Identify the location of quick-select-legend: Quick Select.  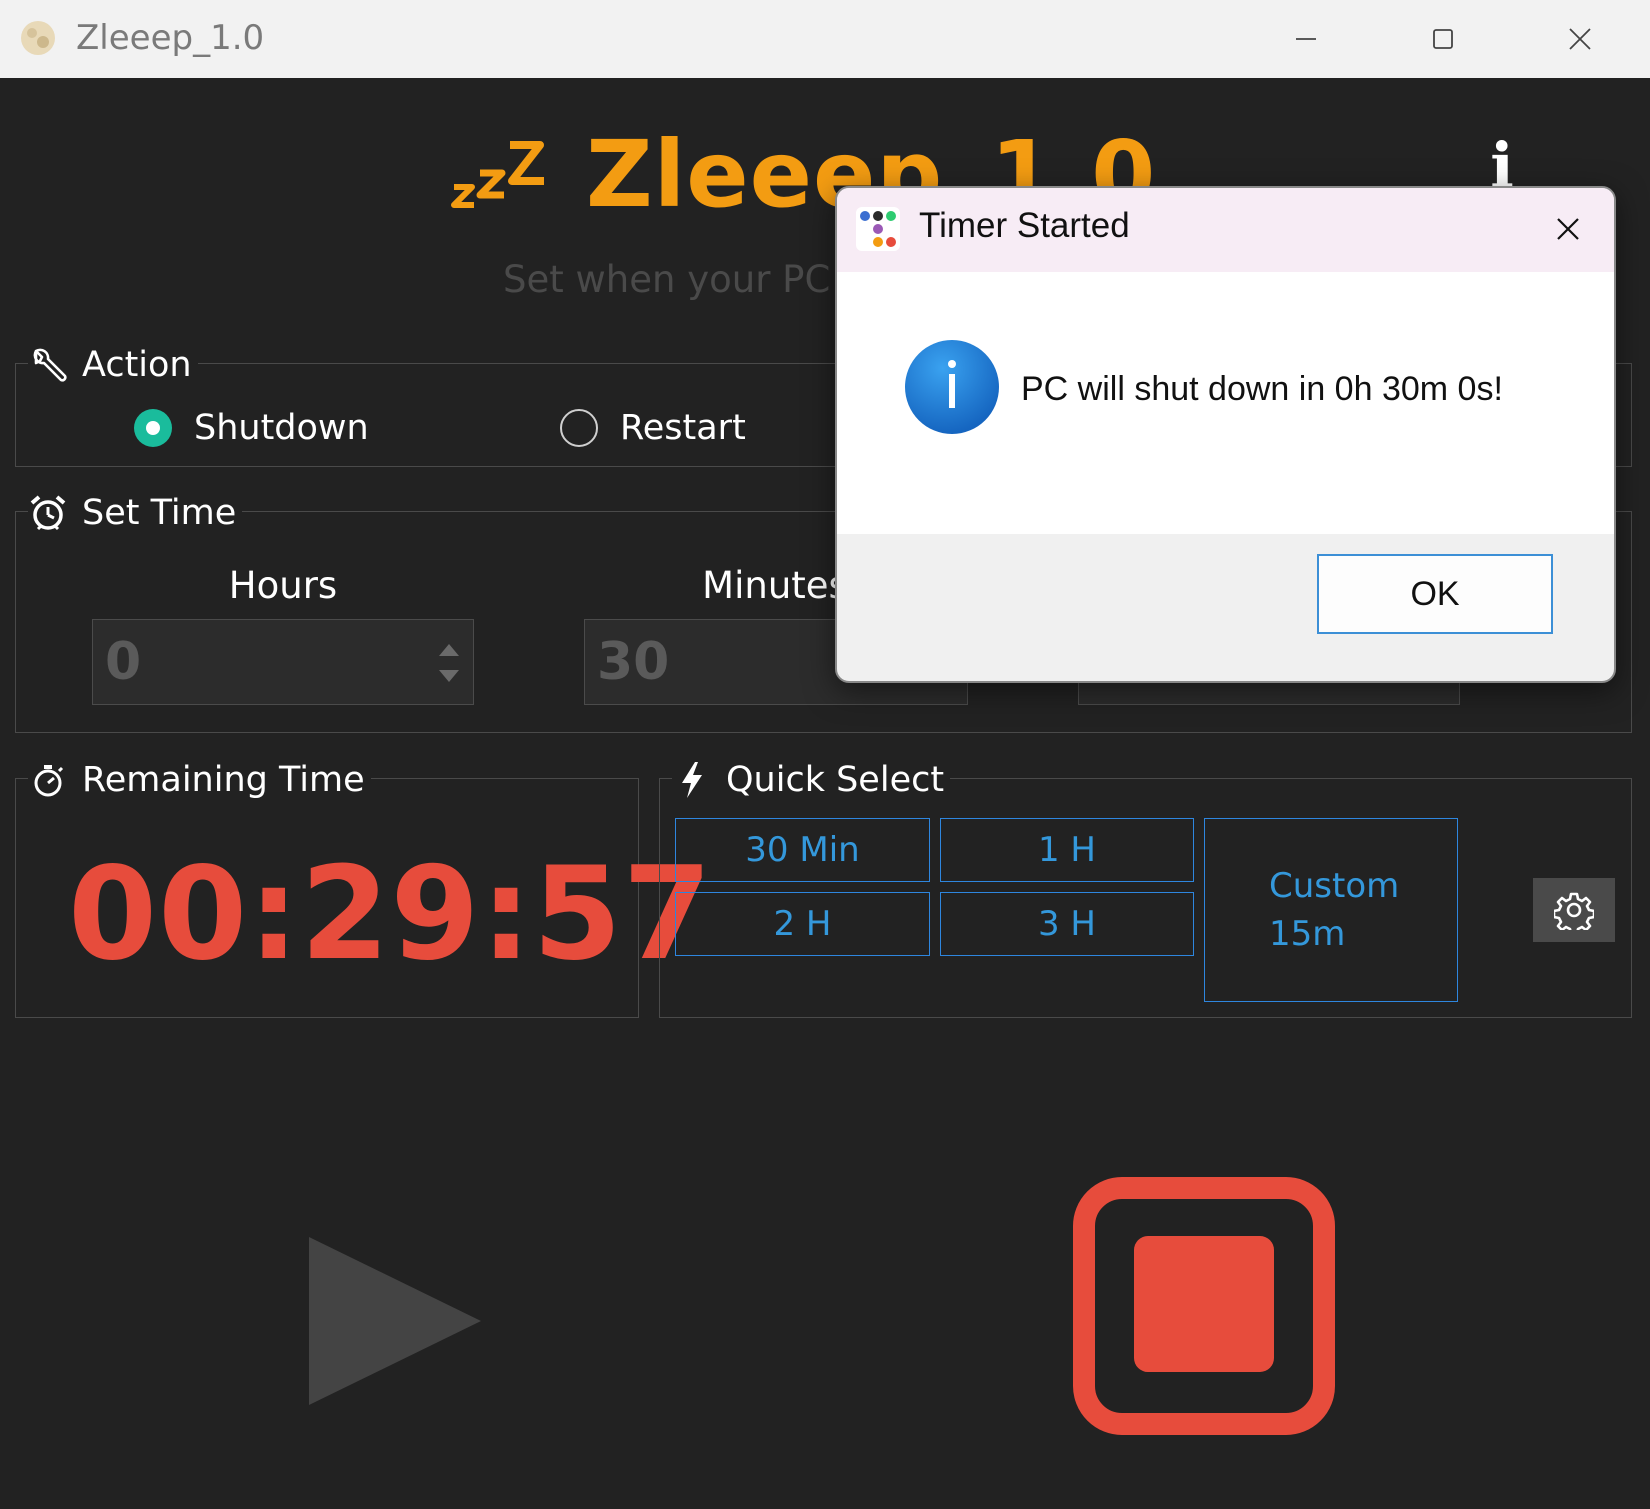
(811, 780).